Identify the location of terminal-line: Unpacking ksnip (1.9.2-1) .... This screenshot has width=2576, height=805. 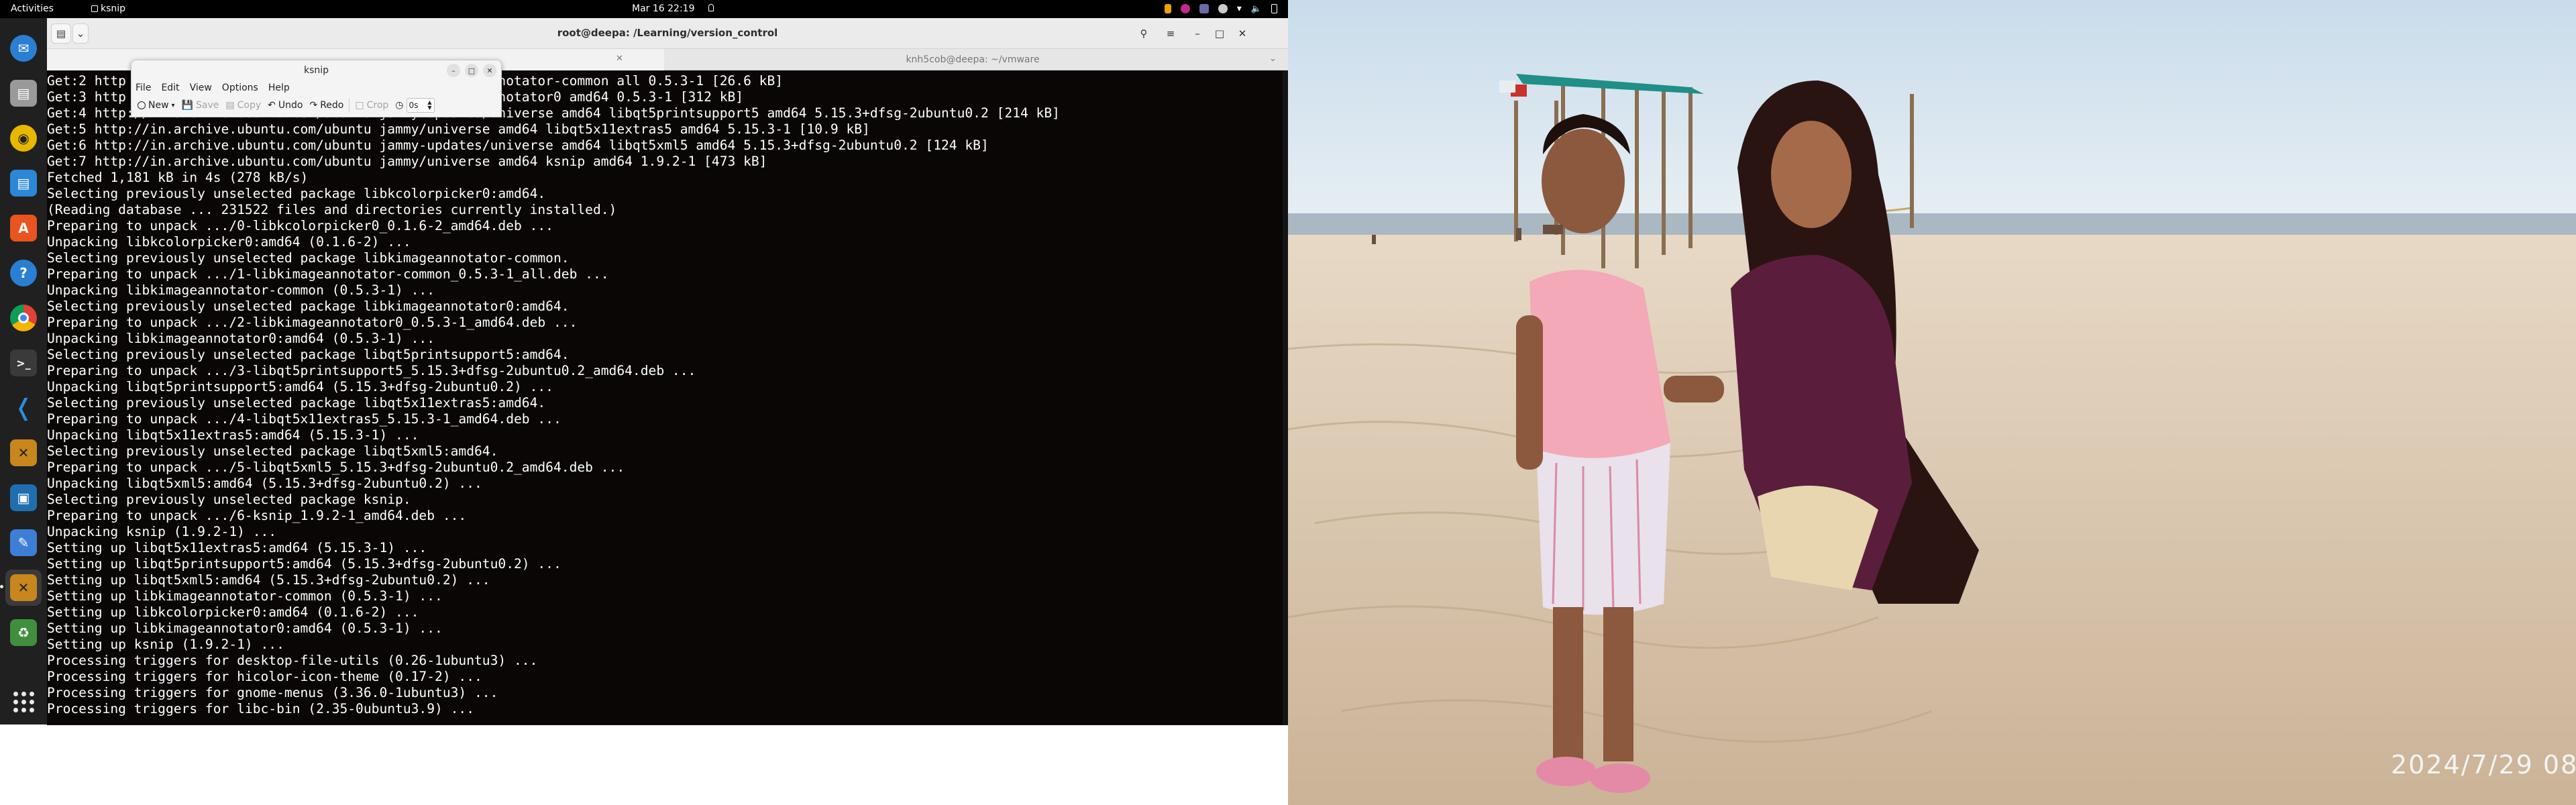
(162, 531).